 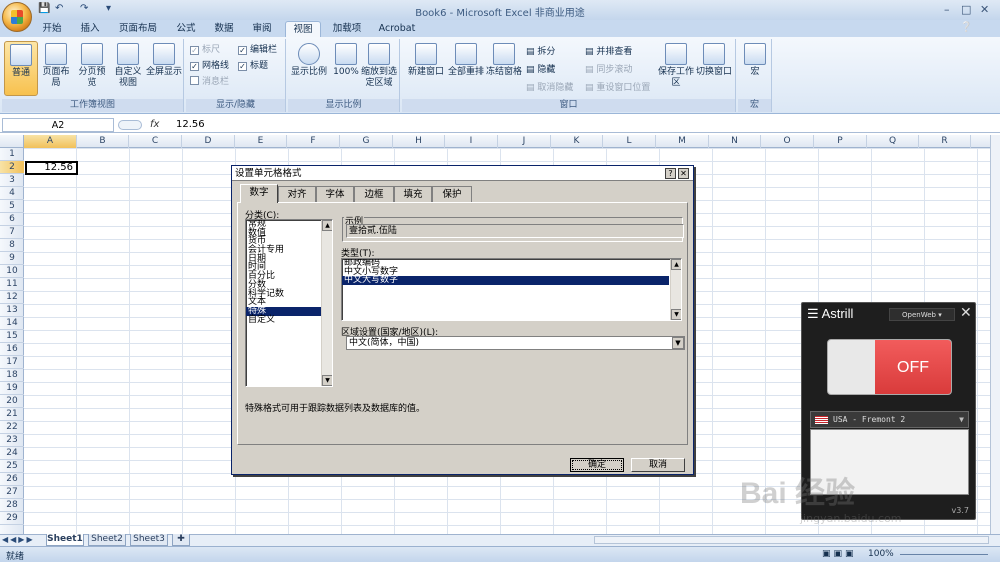 I want to click on new-window-button: 新建窗口, so click(x=426, y=68).